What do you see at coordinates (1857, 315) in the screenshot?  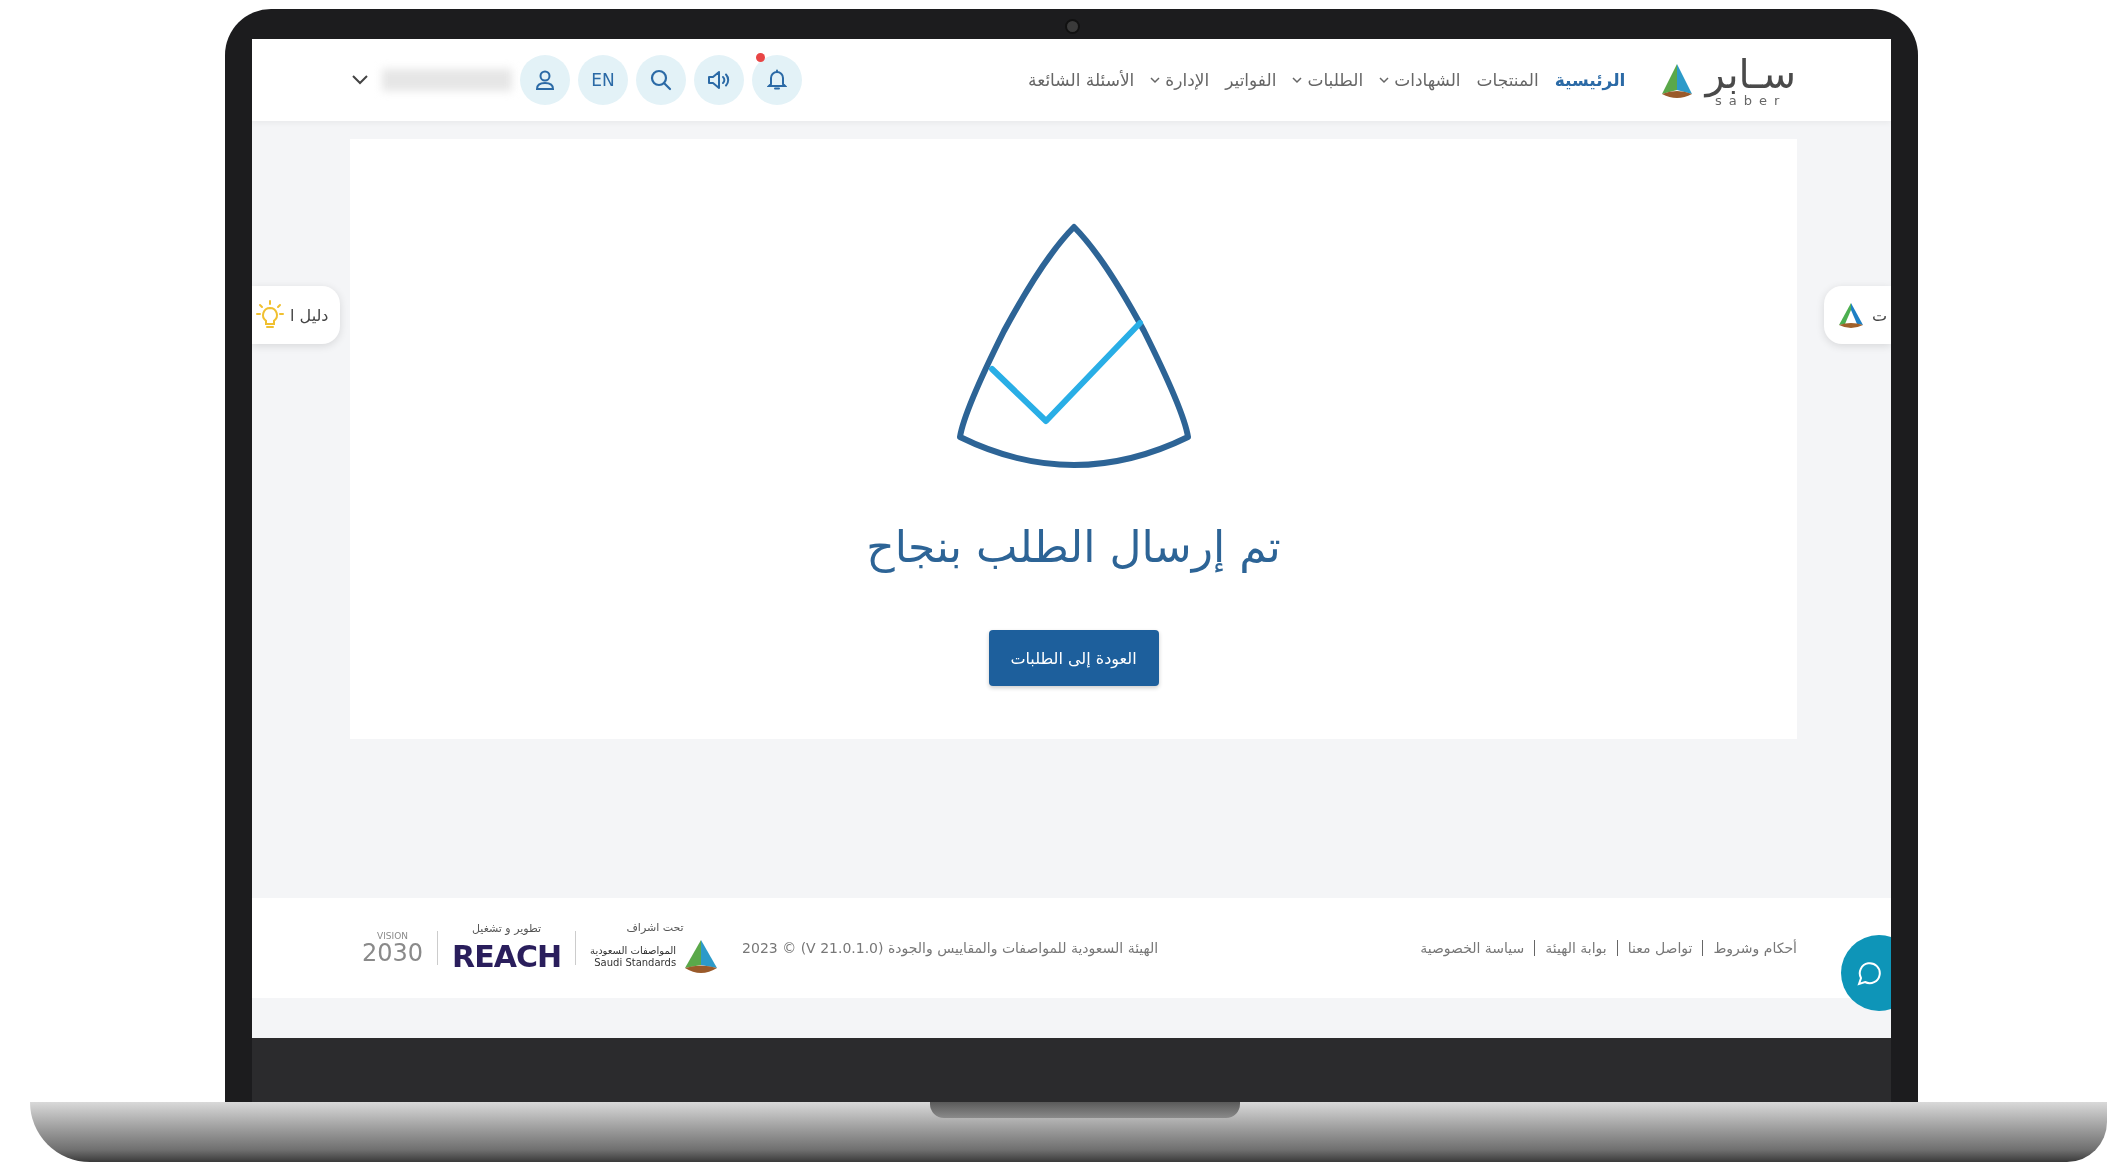 I see `side-tab: ت` at bounding box center [1857, 315].